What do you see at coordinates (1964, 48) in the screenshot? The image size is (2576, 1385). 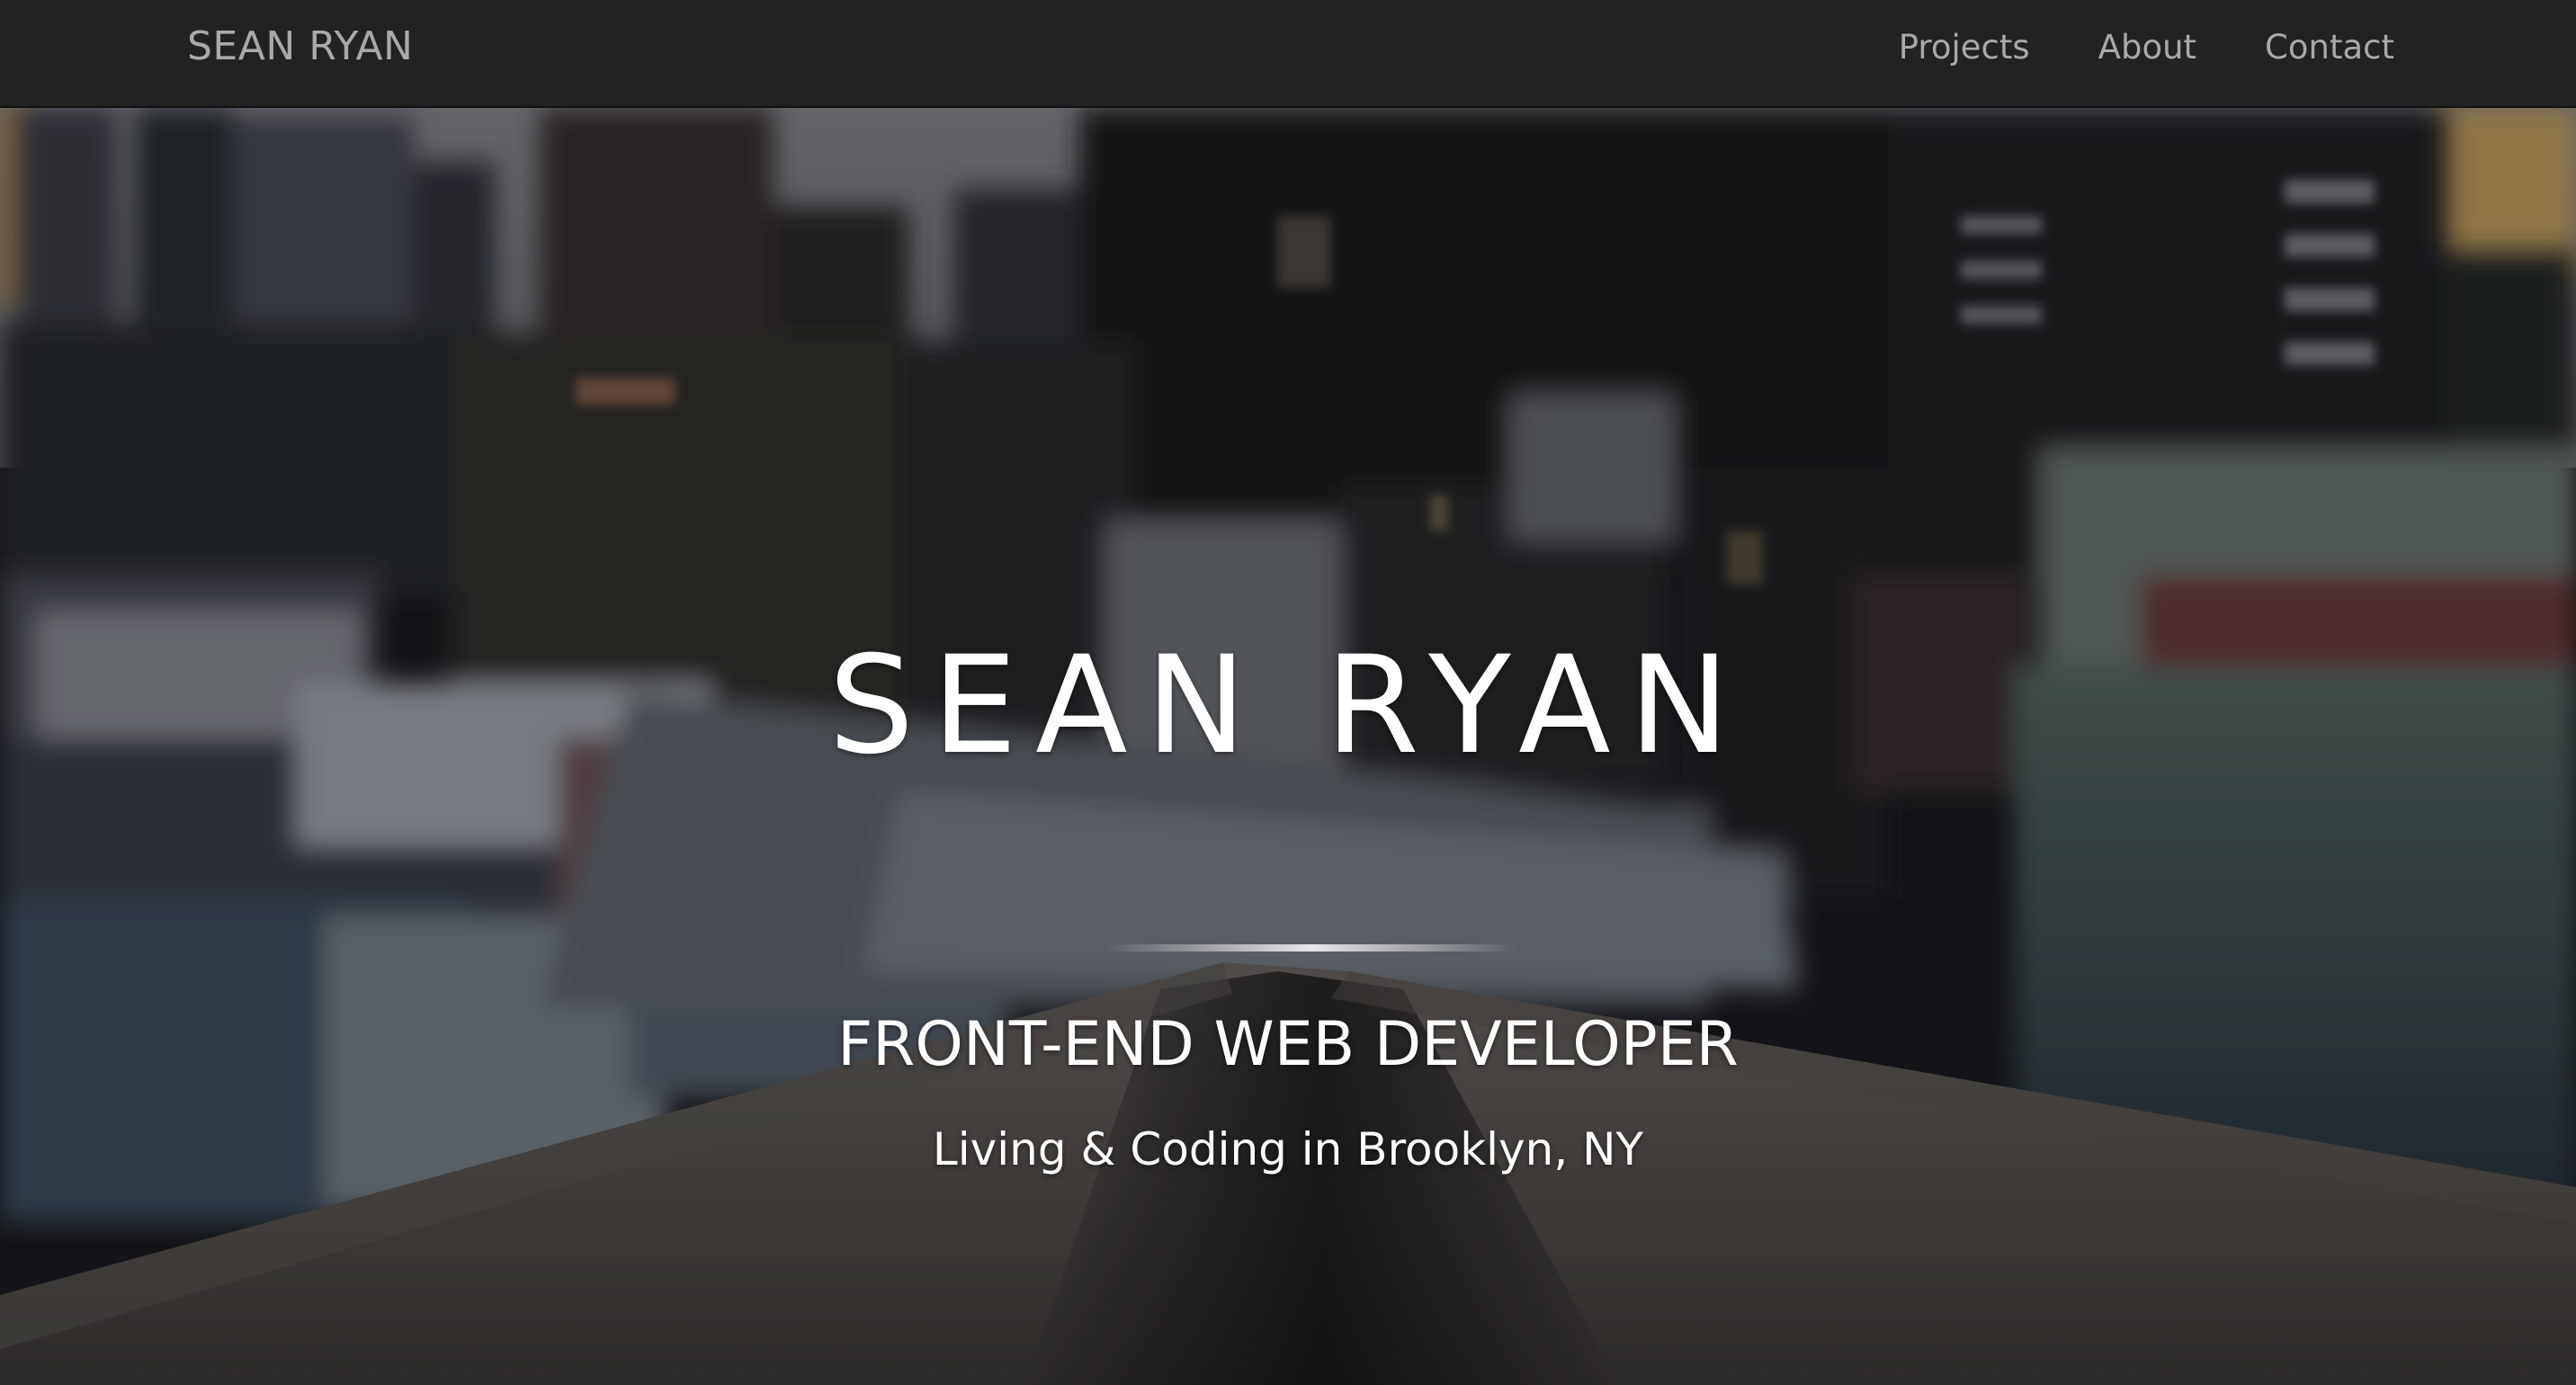 I see `nav-link-projects: Projects` at bounding box center [1964, 48].